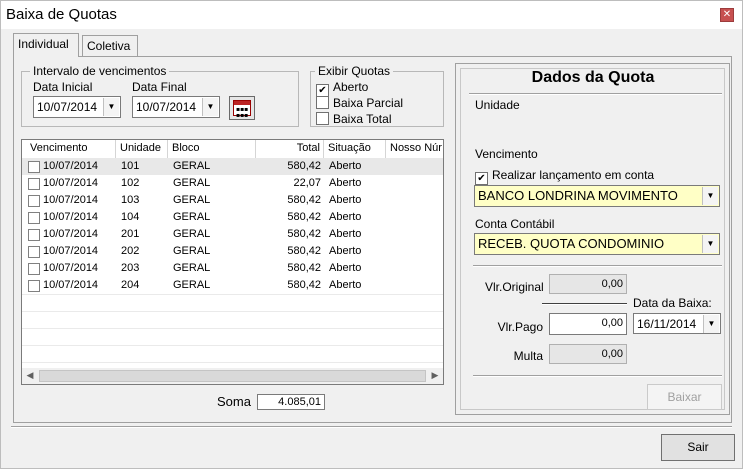 The image size is (743, 469). What do you see at coordinates (307, 183) in the screenshot?
I see `cell-total: 22,07` at bounding box center [307, 183].